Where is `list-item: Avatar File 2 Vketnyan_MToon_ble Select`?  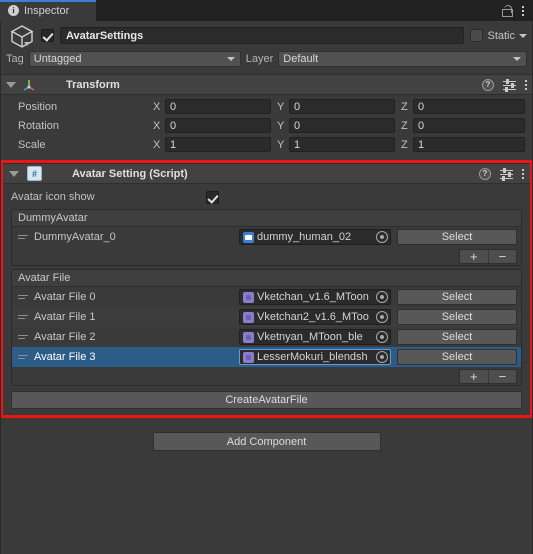 list-item: Avatar File 2 Vketnyan_MToon_ble Select is located at coordinates (266, 337).